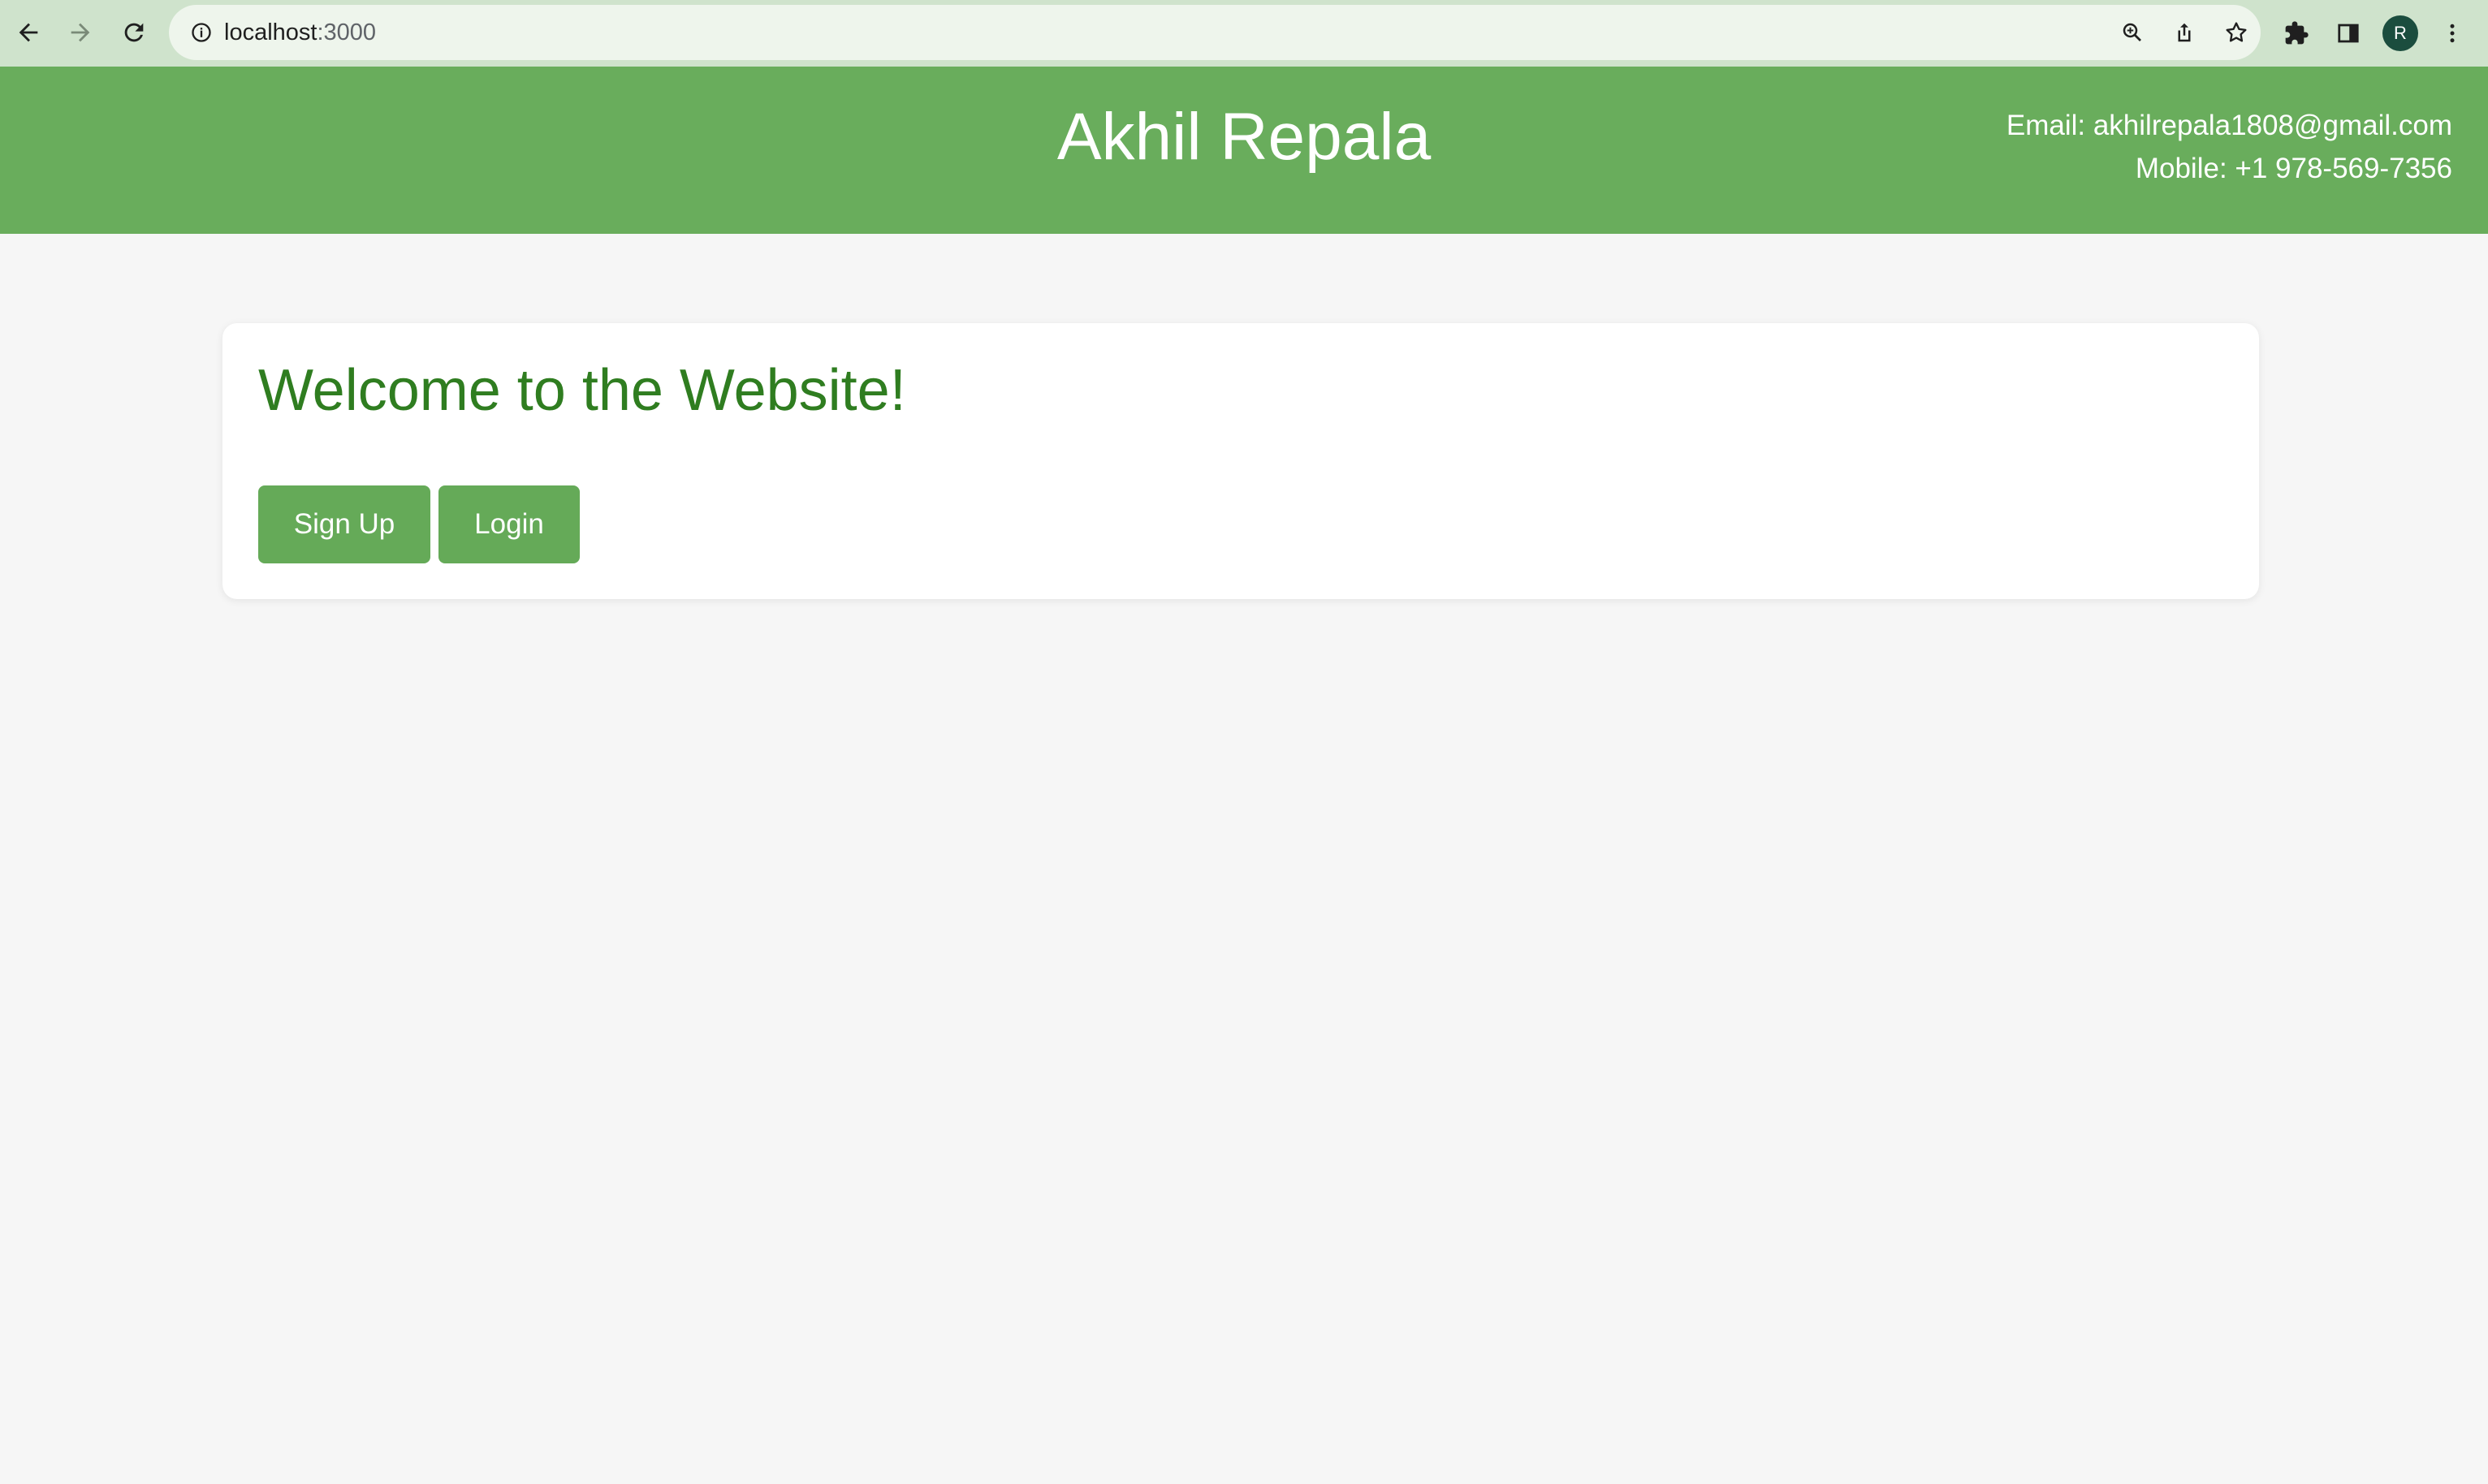 The image size is (2488, 1484). What do you see at coordinates (134, 32) in the screenshot?
I see `reload-icon` at bounding box center [134, 32].